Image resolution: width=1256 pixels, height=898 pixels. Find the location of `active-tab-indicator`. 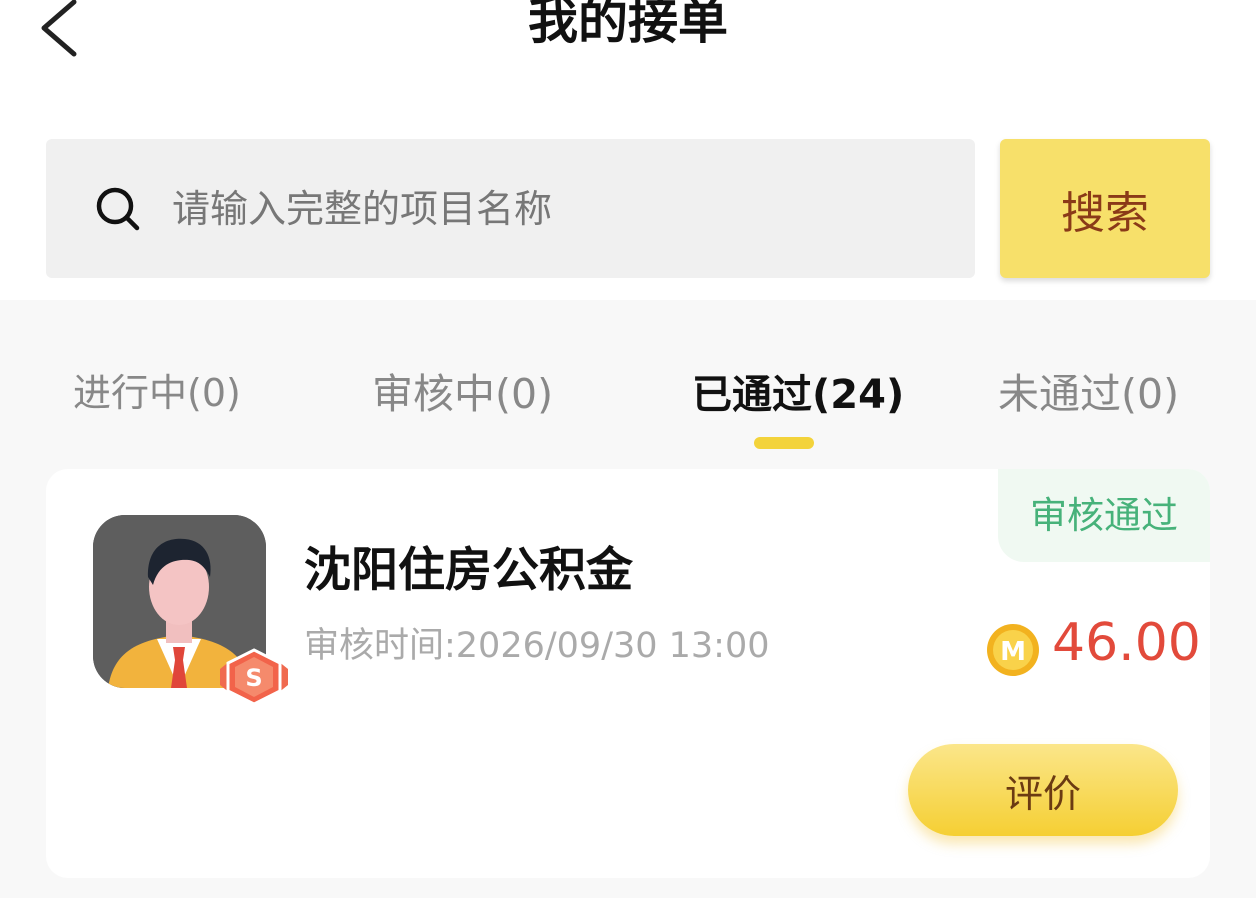

active-tab-indicator is located at coordinates (784, 443).